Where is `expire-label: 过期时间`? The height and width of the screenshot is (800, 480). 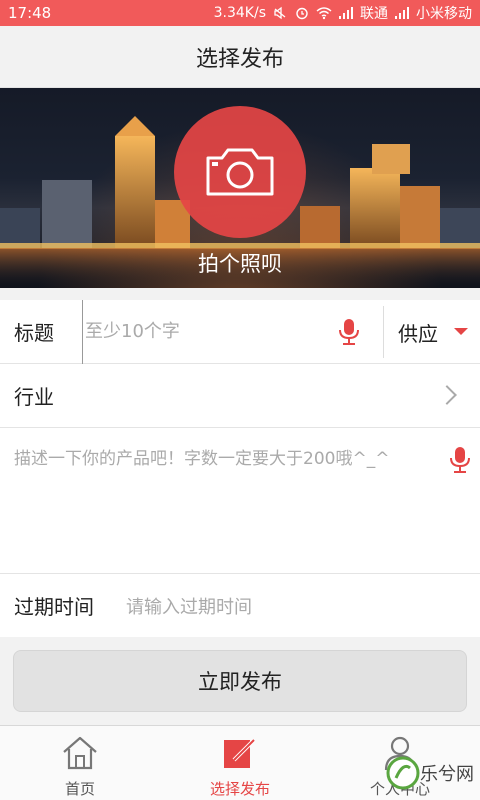
expire-label: 过期时间 is located at coordinates (54, 607).